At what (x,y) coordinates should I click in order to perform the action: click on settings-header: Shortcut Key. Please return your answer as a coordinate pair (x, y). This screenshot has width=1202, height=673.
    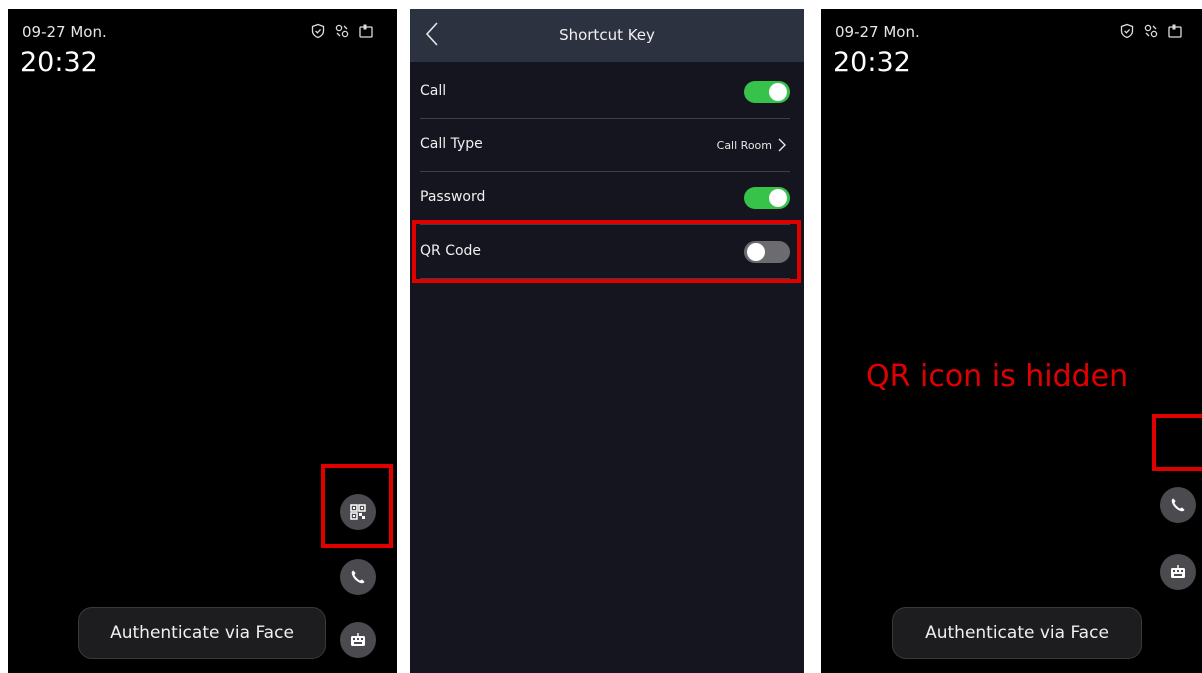
    Looking at the image, I should click on (607, 35).